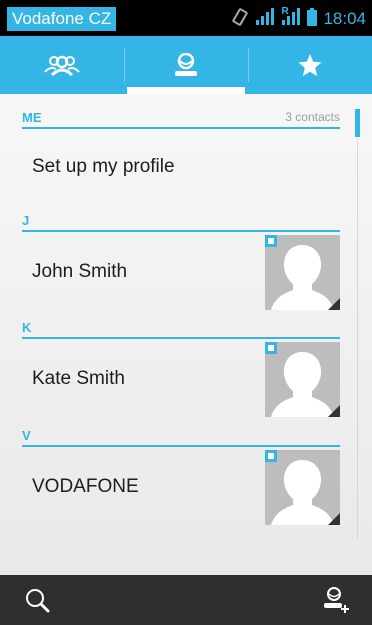  Describe the element at coordinates (26, 435) in the screenshot. I see `section-letter: V` at that location.